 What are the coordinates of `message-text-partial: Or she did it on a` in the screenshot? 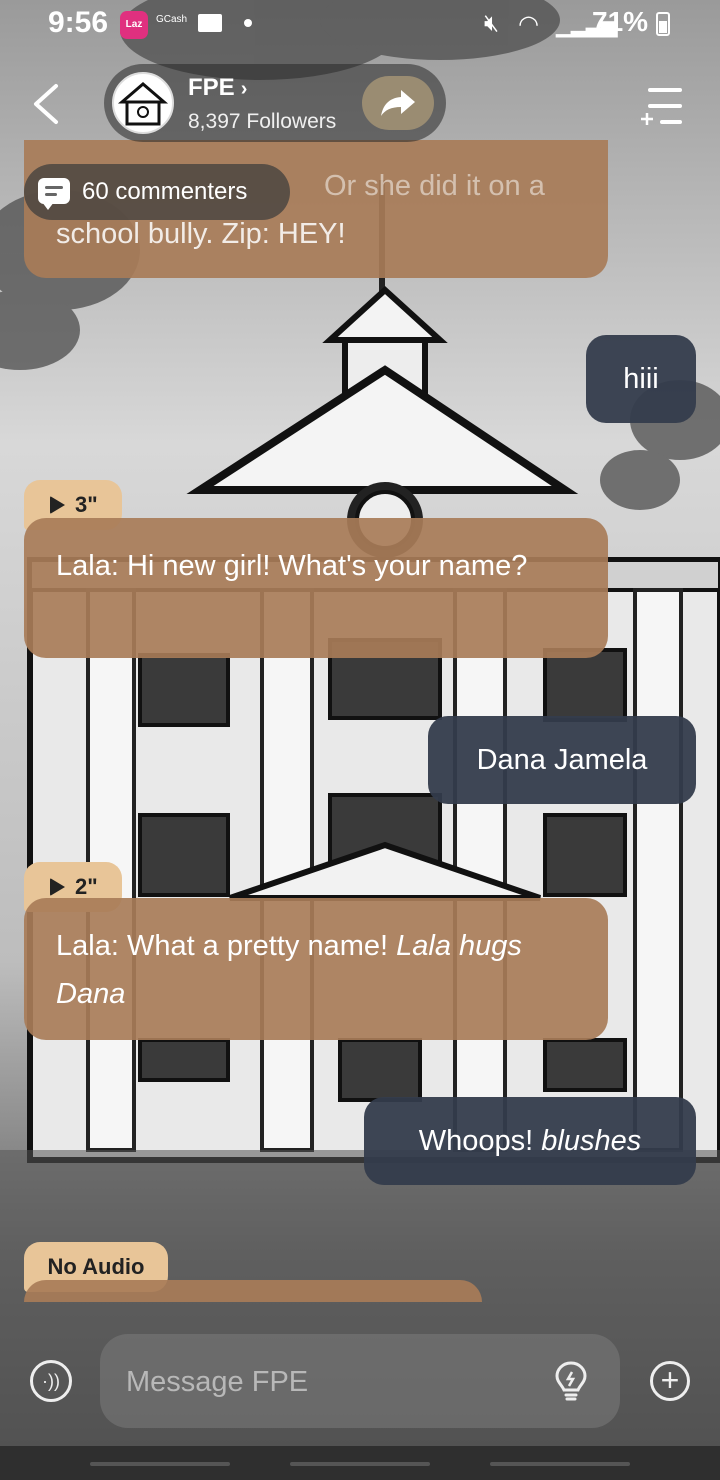 It's located at (434, 186).